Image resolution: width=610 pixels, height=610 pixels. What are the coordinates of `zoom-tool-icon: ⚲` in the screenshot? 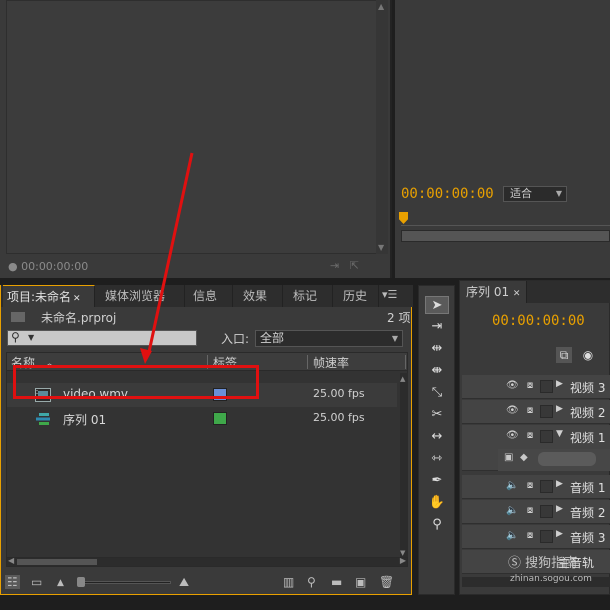 It's located at (437, 525).